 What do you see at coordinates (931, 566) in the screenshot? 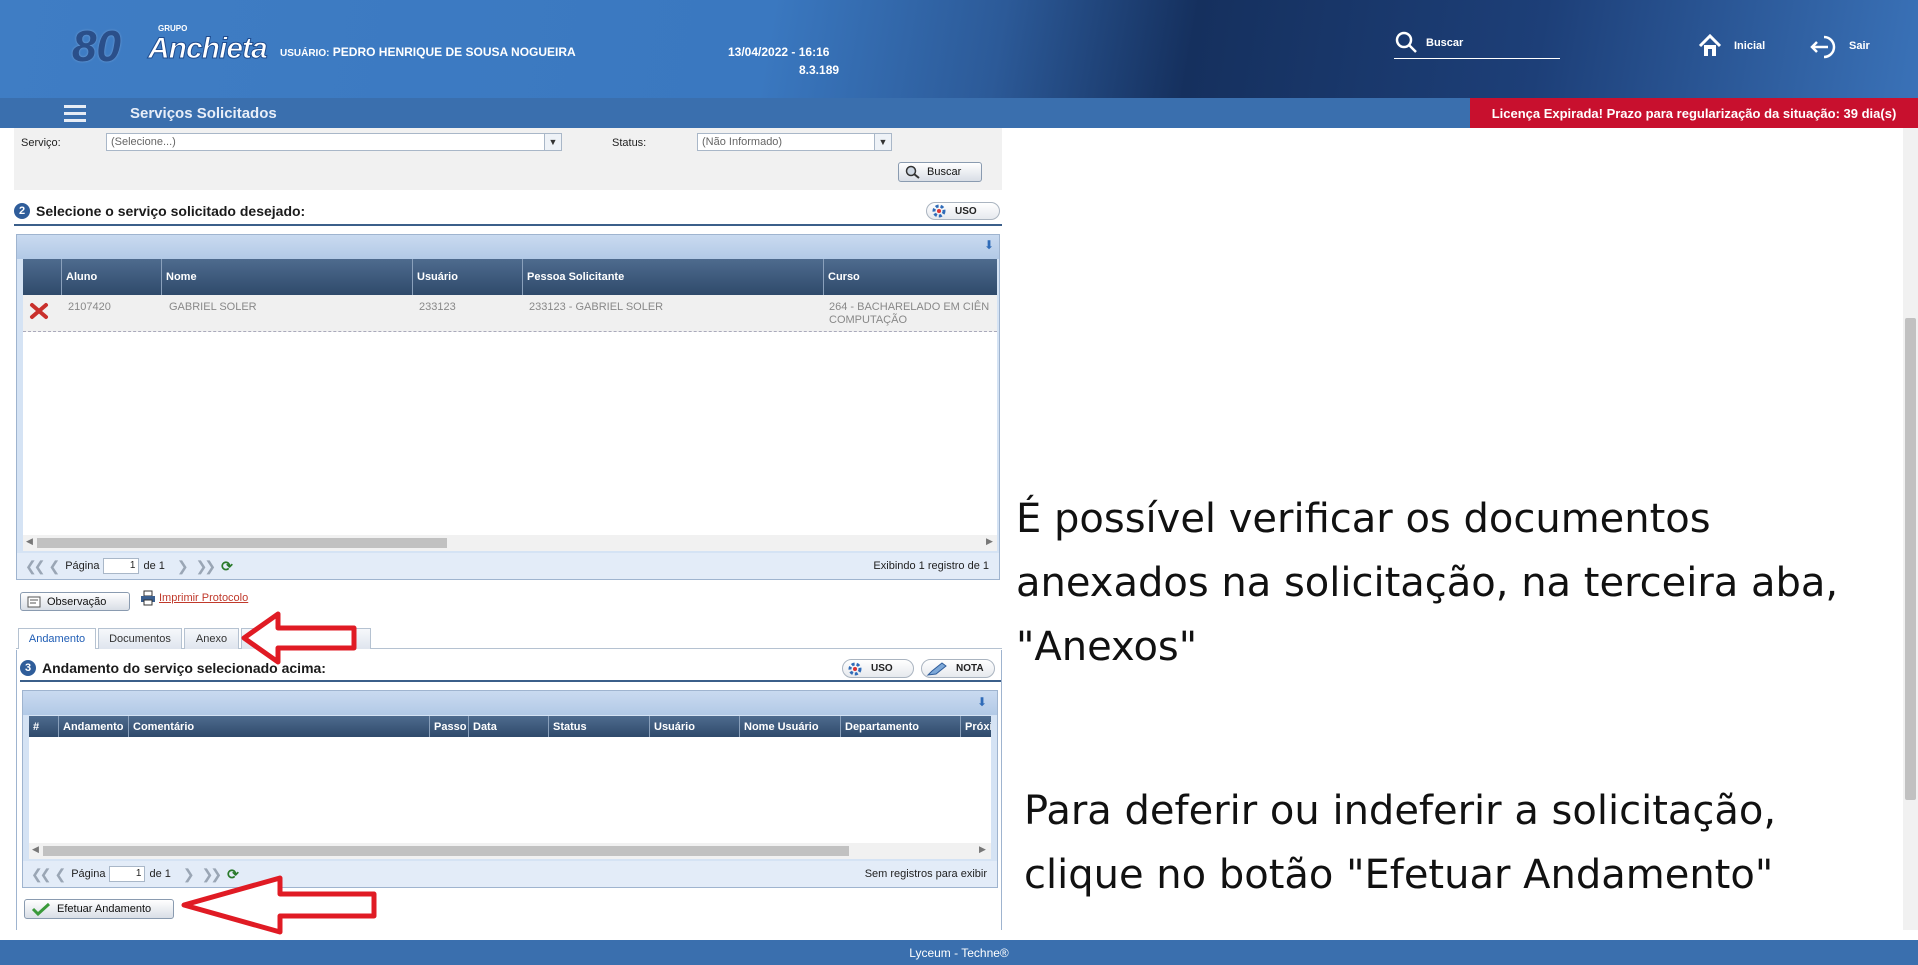
I see `pager-status: Exibindo 1 registro de 1` at bounding box center [931, 566].